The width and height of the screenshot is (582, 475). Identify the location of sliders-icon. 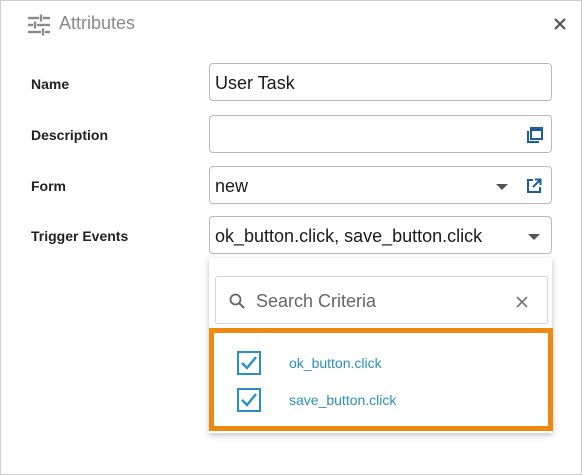
(39, 25).